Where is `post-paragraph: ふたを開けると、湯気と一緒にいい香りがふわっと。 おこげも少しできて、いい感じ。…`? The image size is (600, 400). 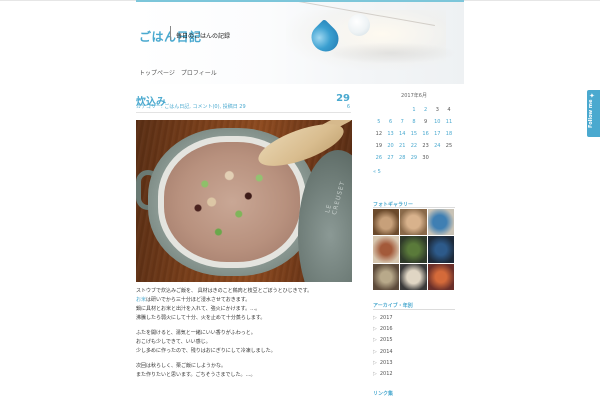
post-paragraph: ふたを開けると、湯気と一緒にいい香りがふわっと。 おこげも少しできて、いい感じ。… is located at coordinates (244, 342).